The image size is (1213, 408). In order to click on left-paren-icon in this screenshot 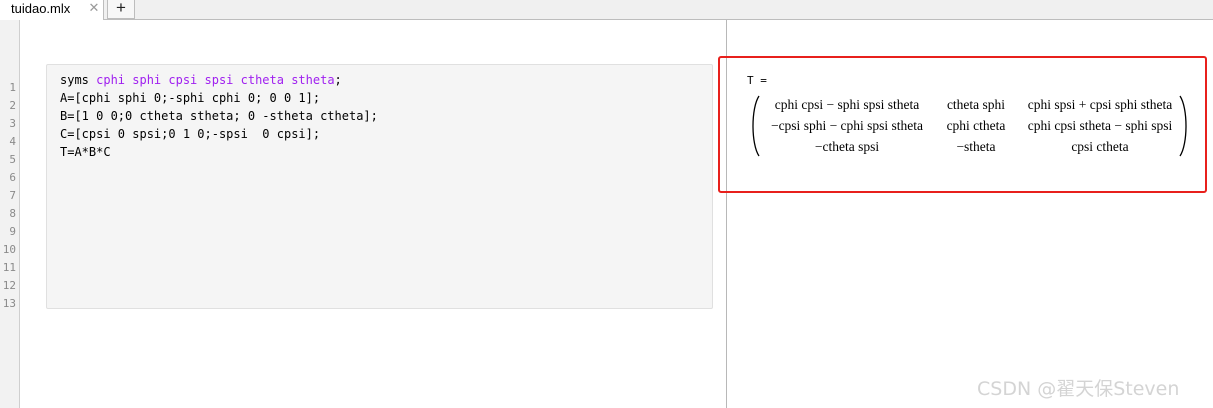, I will do `click(756, 126)`.